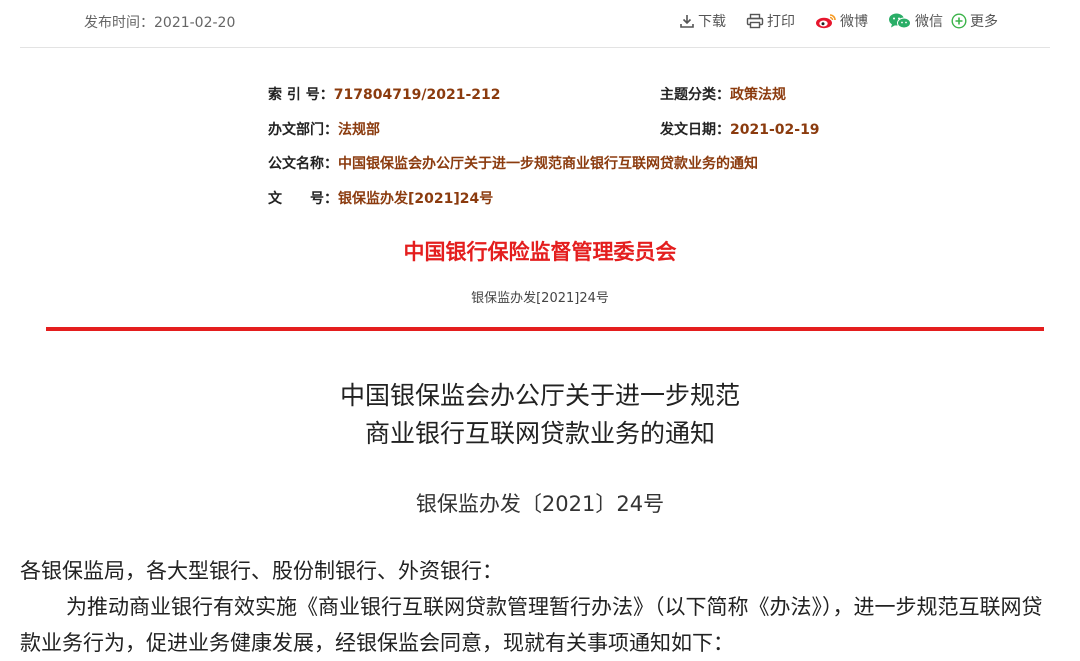 The image size is (1080, 661). What do you see at coordinates (416, 199) in the screenshot?
I see `meta-docno-value: 银保监办发[2021]24号` at bounding box center [416, 199].